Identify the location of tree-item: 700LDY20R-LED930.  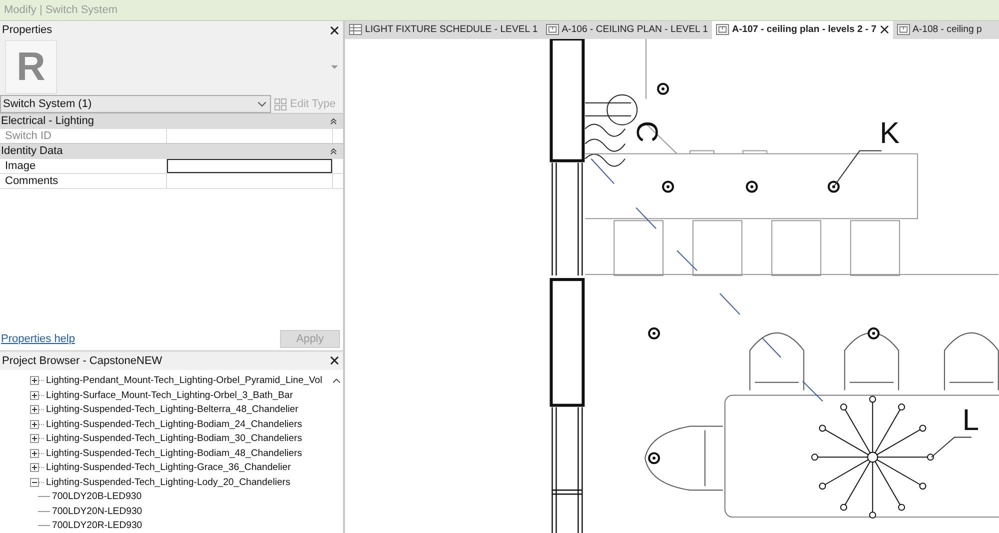
(97, 526).